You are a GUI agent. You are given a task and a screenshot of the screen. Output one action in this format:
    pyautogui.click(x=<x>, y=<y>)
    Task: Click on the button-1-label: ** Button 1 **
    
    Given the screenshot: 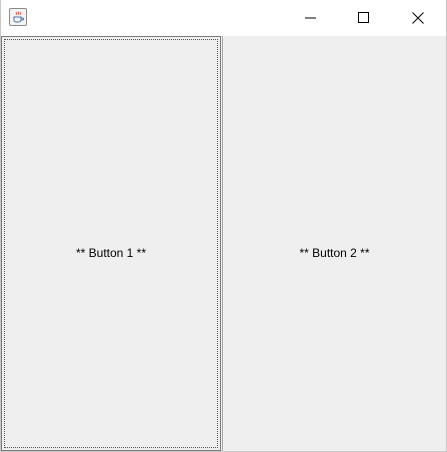 What is the action you would take?
    pyautogui.click(x=111, y=252)
    